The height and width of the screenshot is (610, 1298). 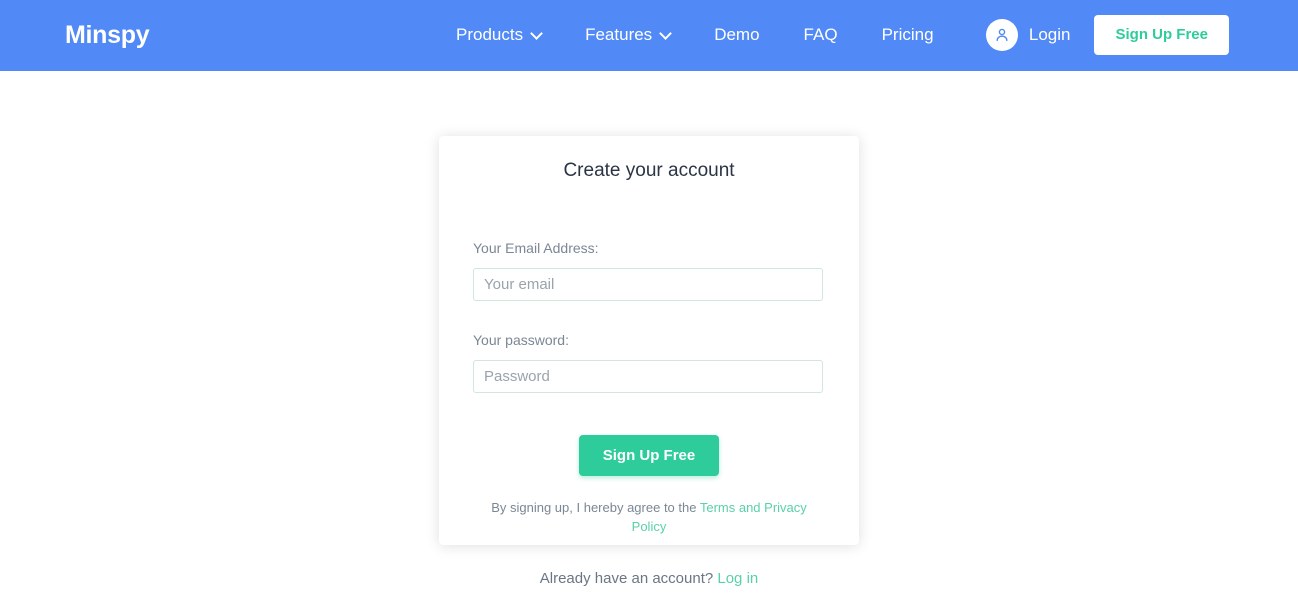 I want to click on nav-item-pricing: Pricing, so click(x=908, y=35).